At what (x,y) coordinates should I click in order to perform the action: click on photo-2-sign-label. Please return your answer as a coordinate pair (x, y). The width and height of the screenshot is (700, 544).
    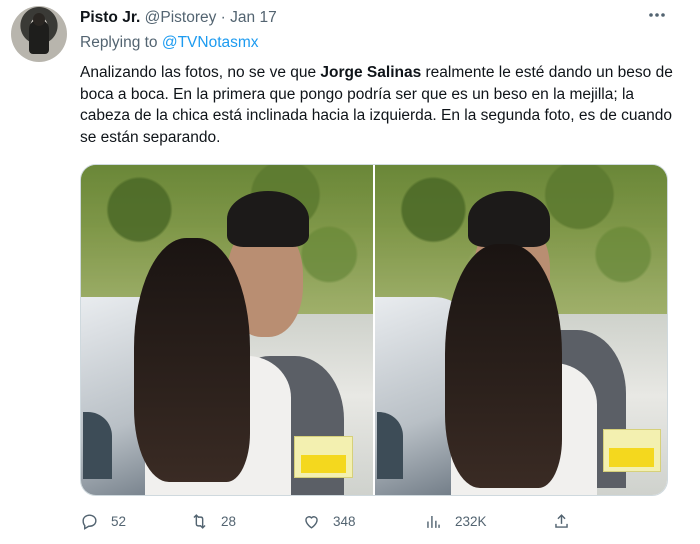
    Looking at the image, I should click on (632, 457).